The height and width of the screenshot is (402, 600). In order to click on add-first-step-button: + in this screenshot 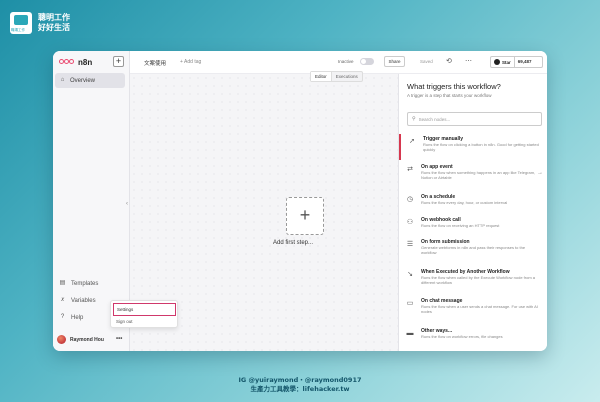, I will do `click(305, 216)`.